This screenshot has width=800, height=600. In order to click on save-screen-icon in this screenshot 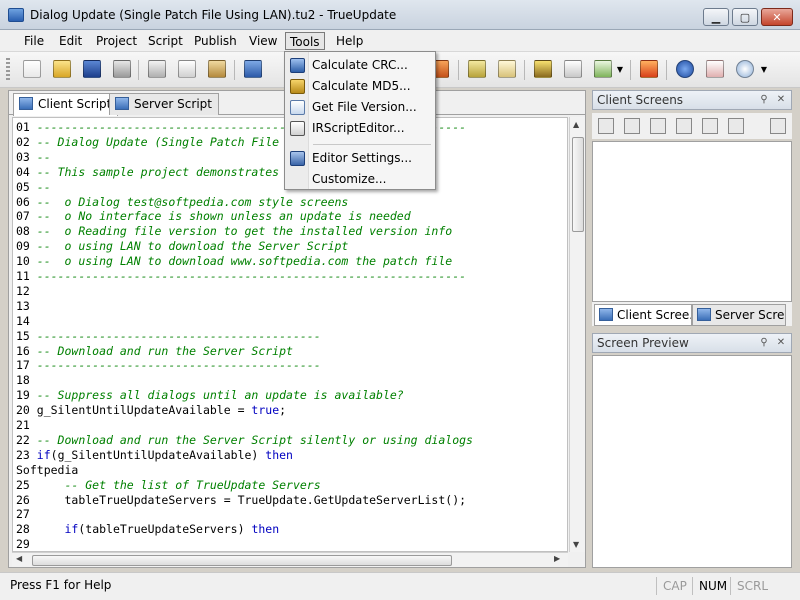, I will do `click(778, 126)`.